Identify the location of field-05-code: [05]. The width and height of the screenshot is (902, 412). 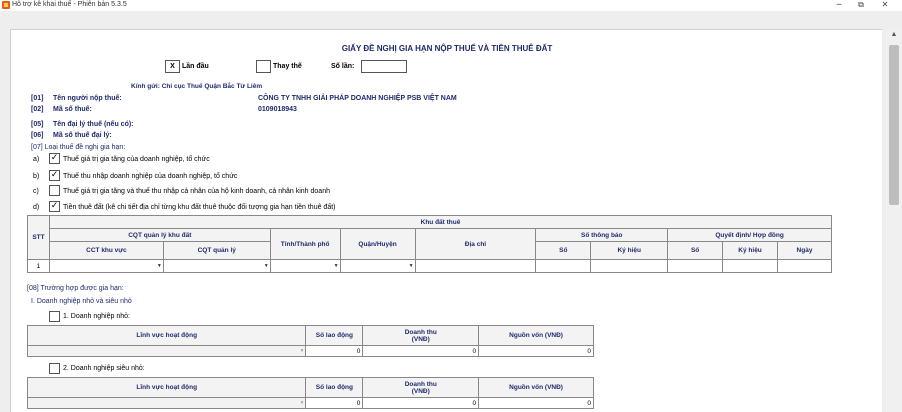
(37, 124).